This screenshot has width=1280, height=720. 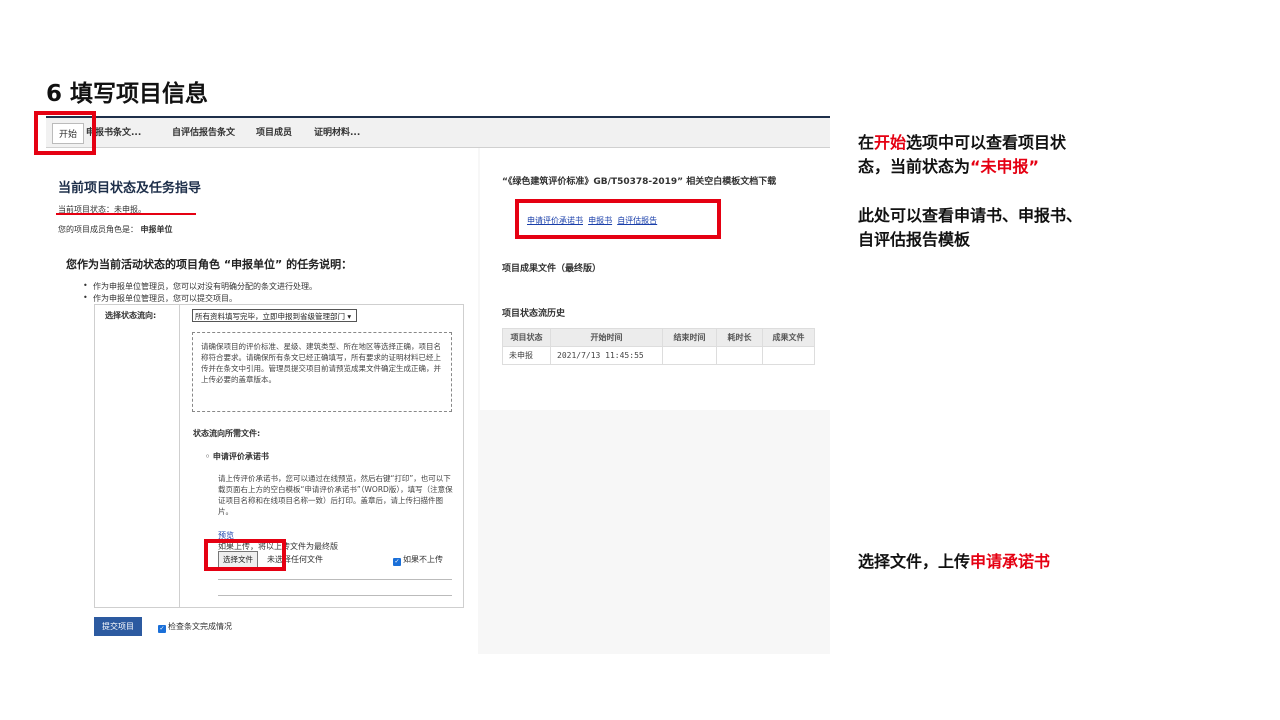 I want to click on note-start-tab: 在开始选项中可以查看项目状 态，当前状态为“未申报”, so click(x=962, y=154).